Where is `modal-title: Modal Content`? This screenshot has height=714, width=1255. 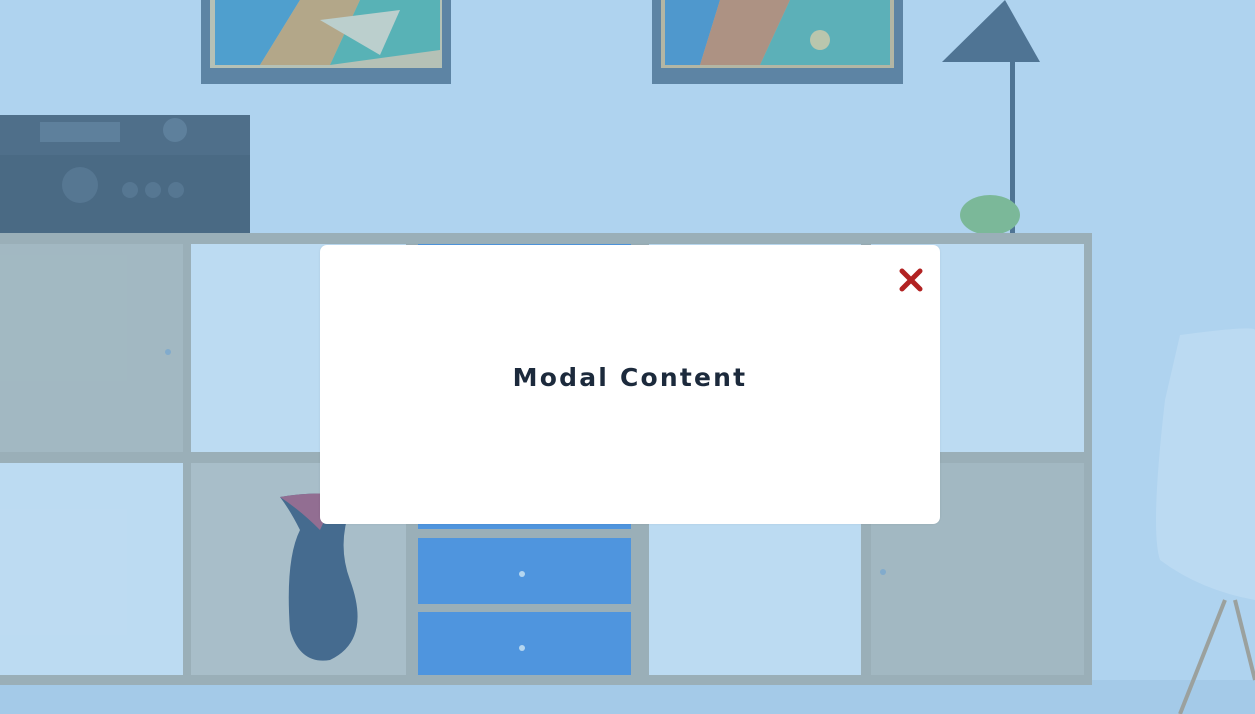 modal-title: Modal Content is located at coordinates (630, 377).